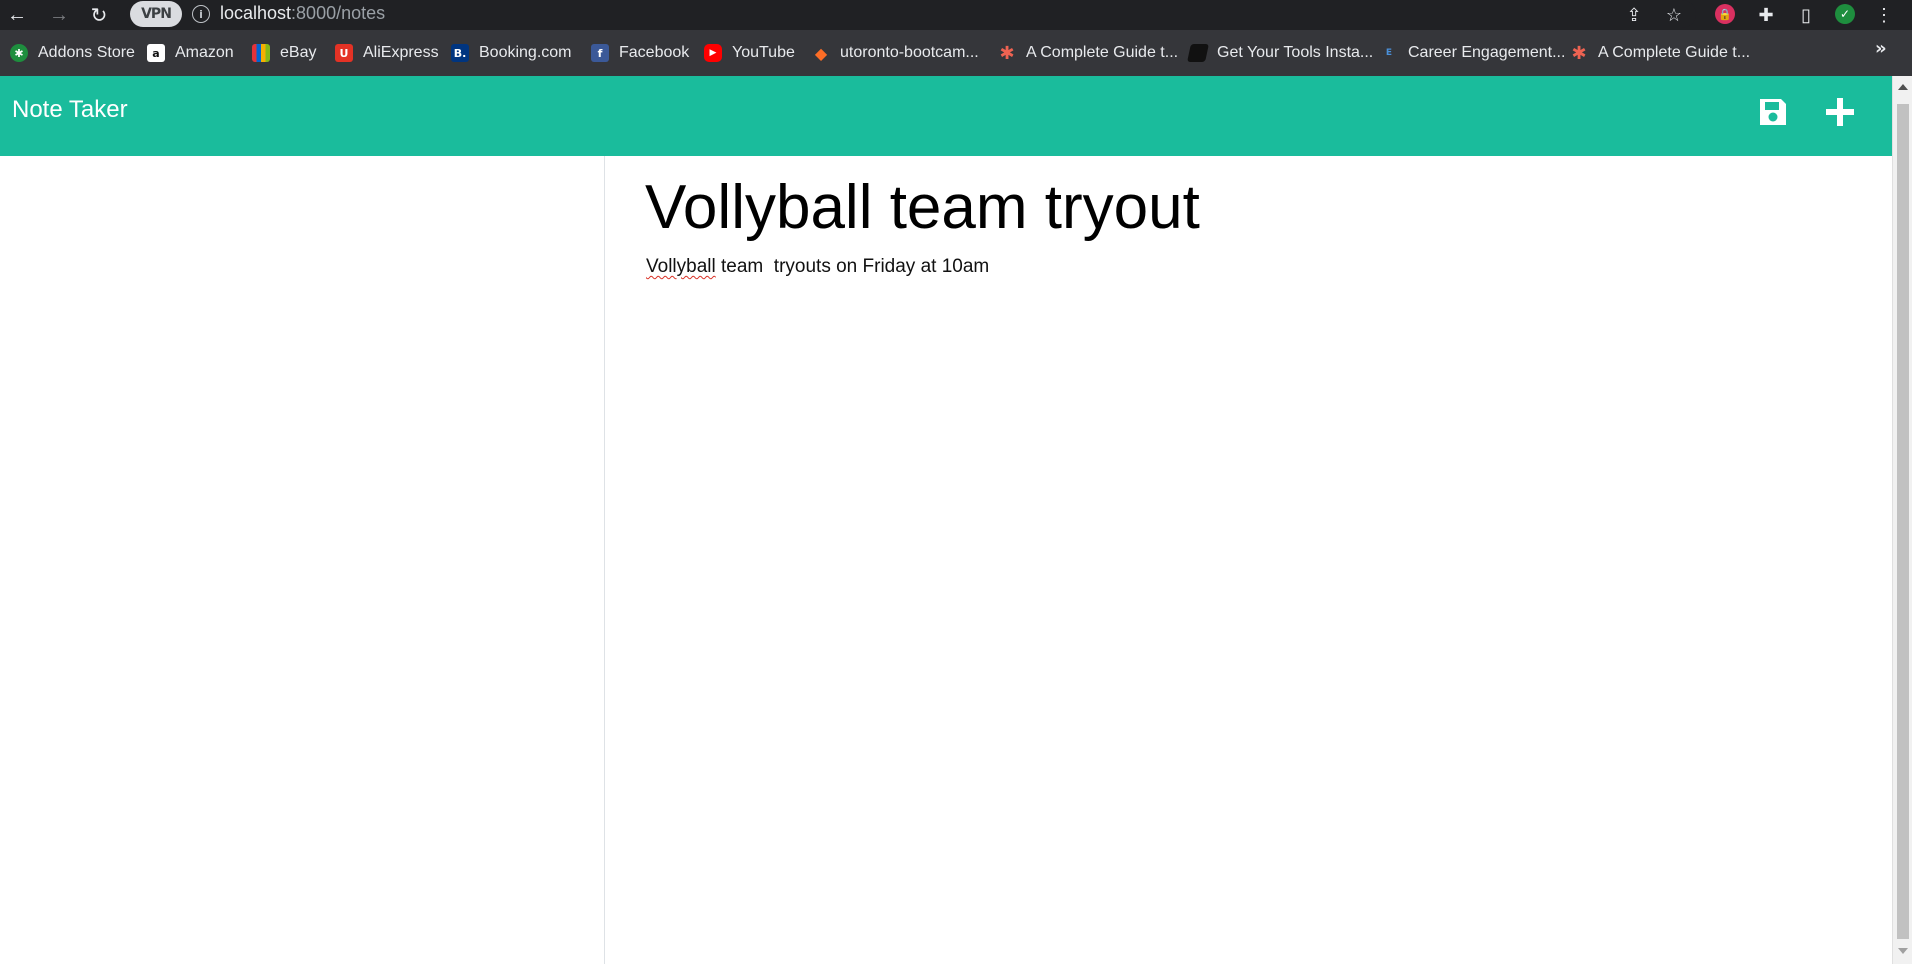  I want to click on bookmark-label: Amazon, so click(204, 52).